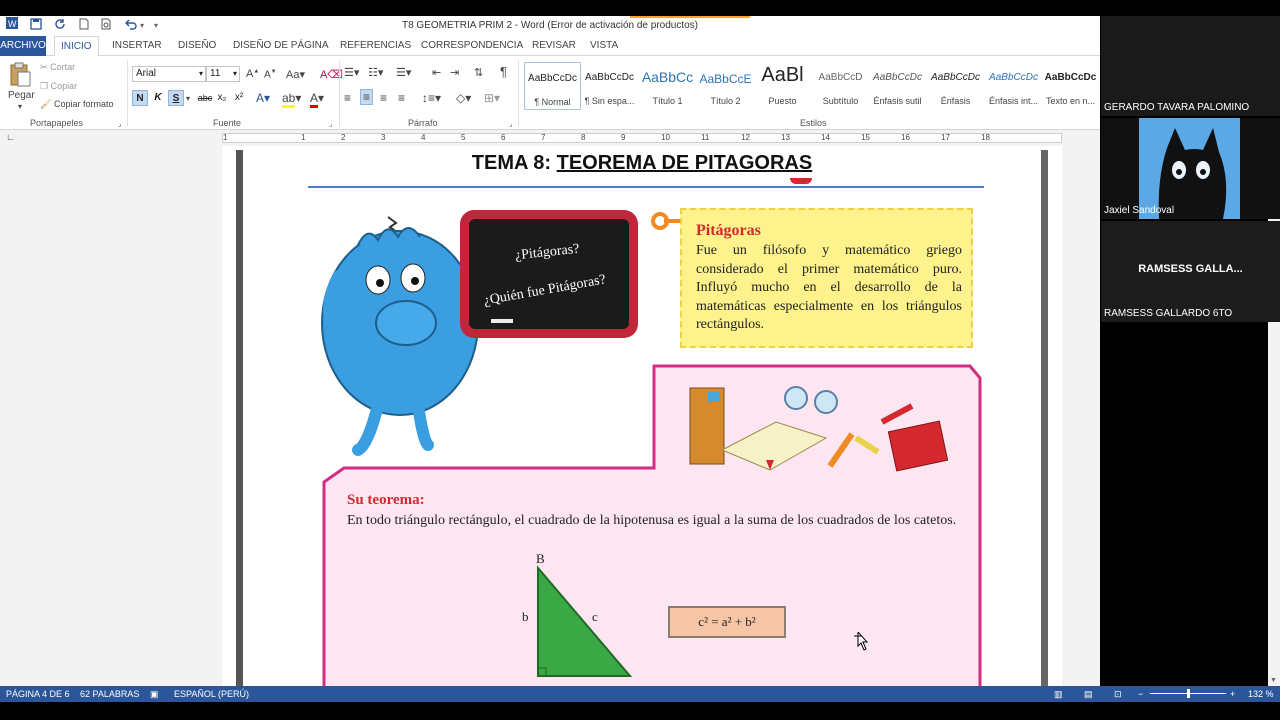 The height and width of the screenshot is (720, 1280). Describe the element at coordinates (684, 163) in the screenshot. I see `heading-main: TEOREMA DE PITAGORAS` at that location.